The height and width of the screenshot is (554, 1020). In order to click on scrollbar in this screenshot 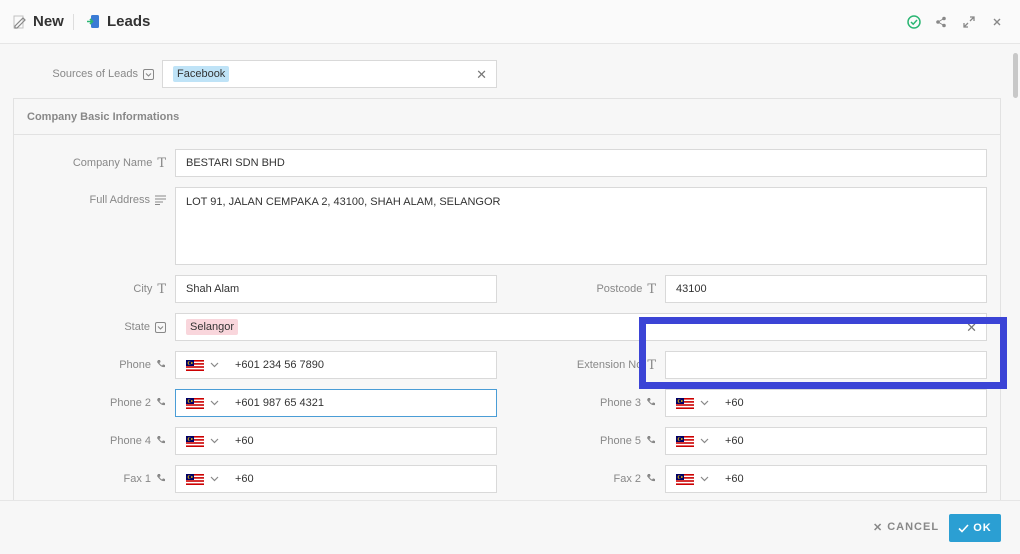, I will do `click(1015, 75)`.